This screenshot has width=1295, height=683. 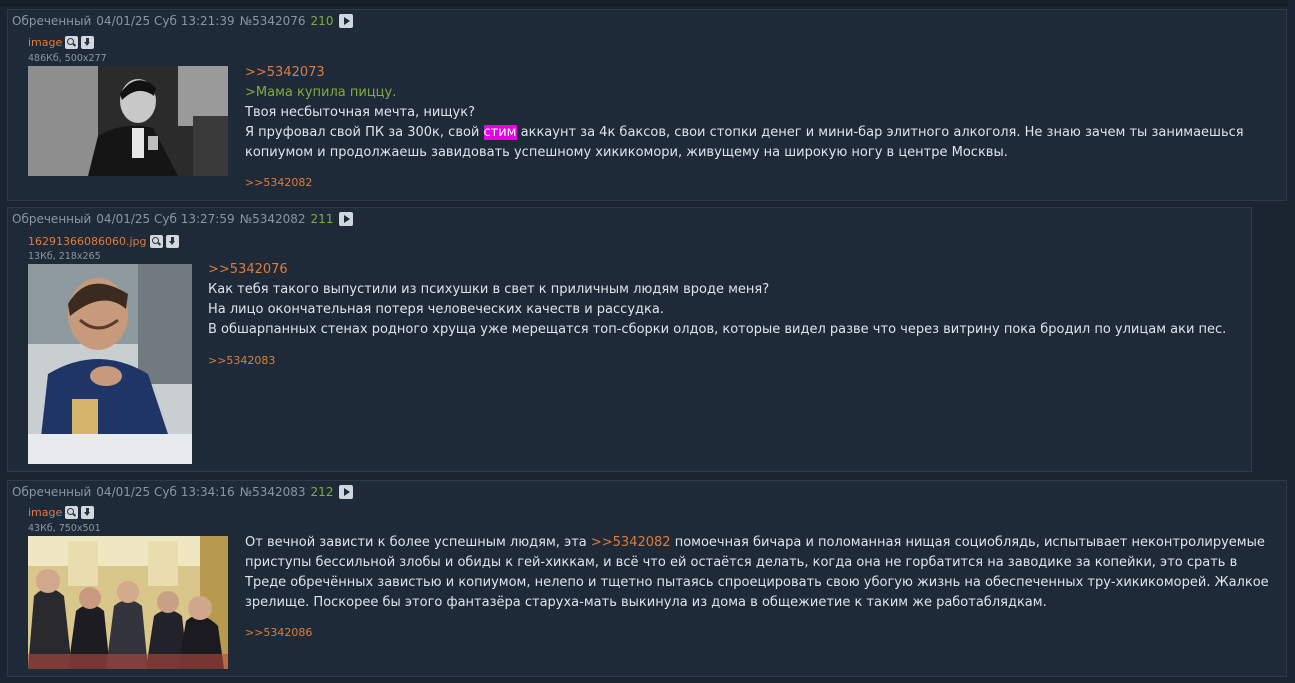 What do you see at coordinates (322, 492) in the screenshot?
I see `post-count: 212` at bounding box center [322, 492].